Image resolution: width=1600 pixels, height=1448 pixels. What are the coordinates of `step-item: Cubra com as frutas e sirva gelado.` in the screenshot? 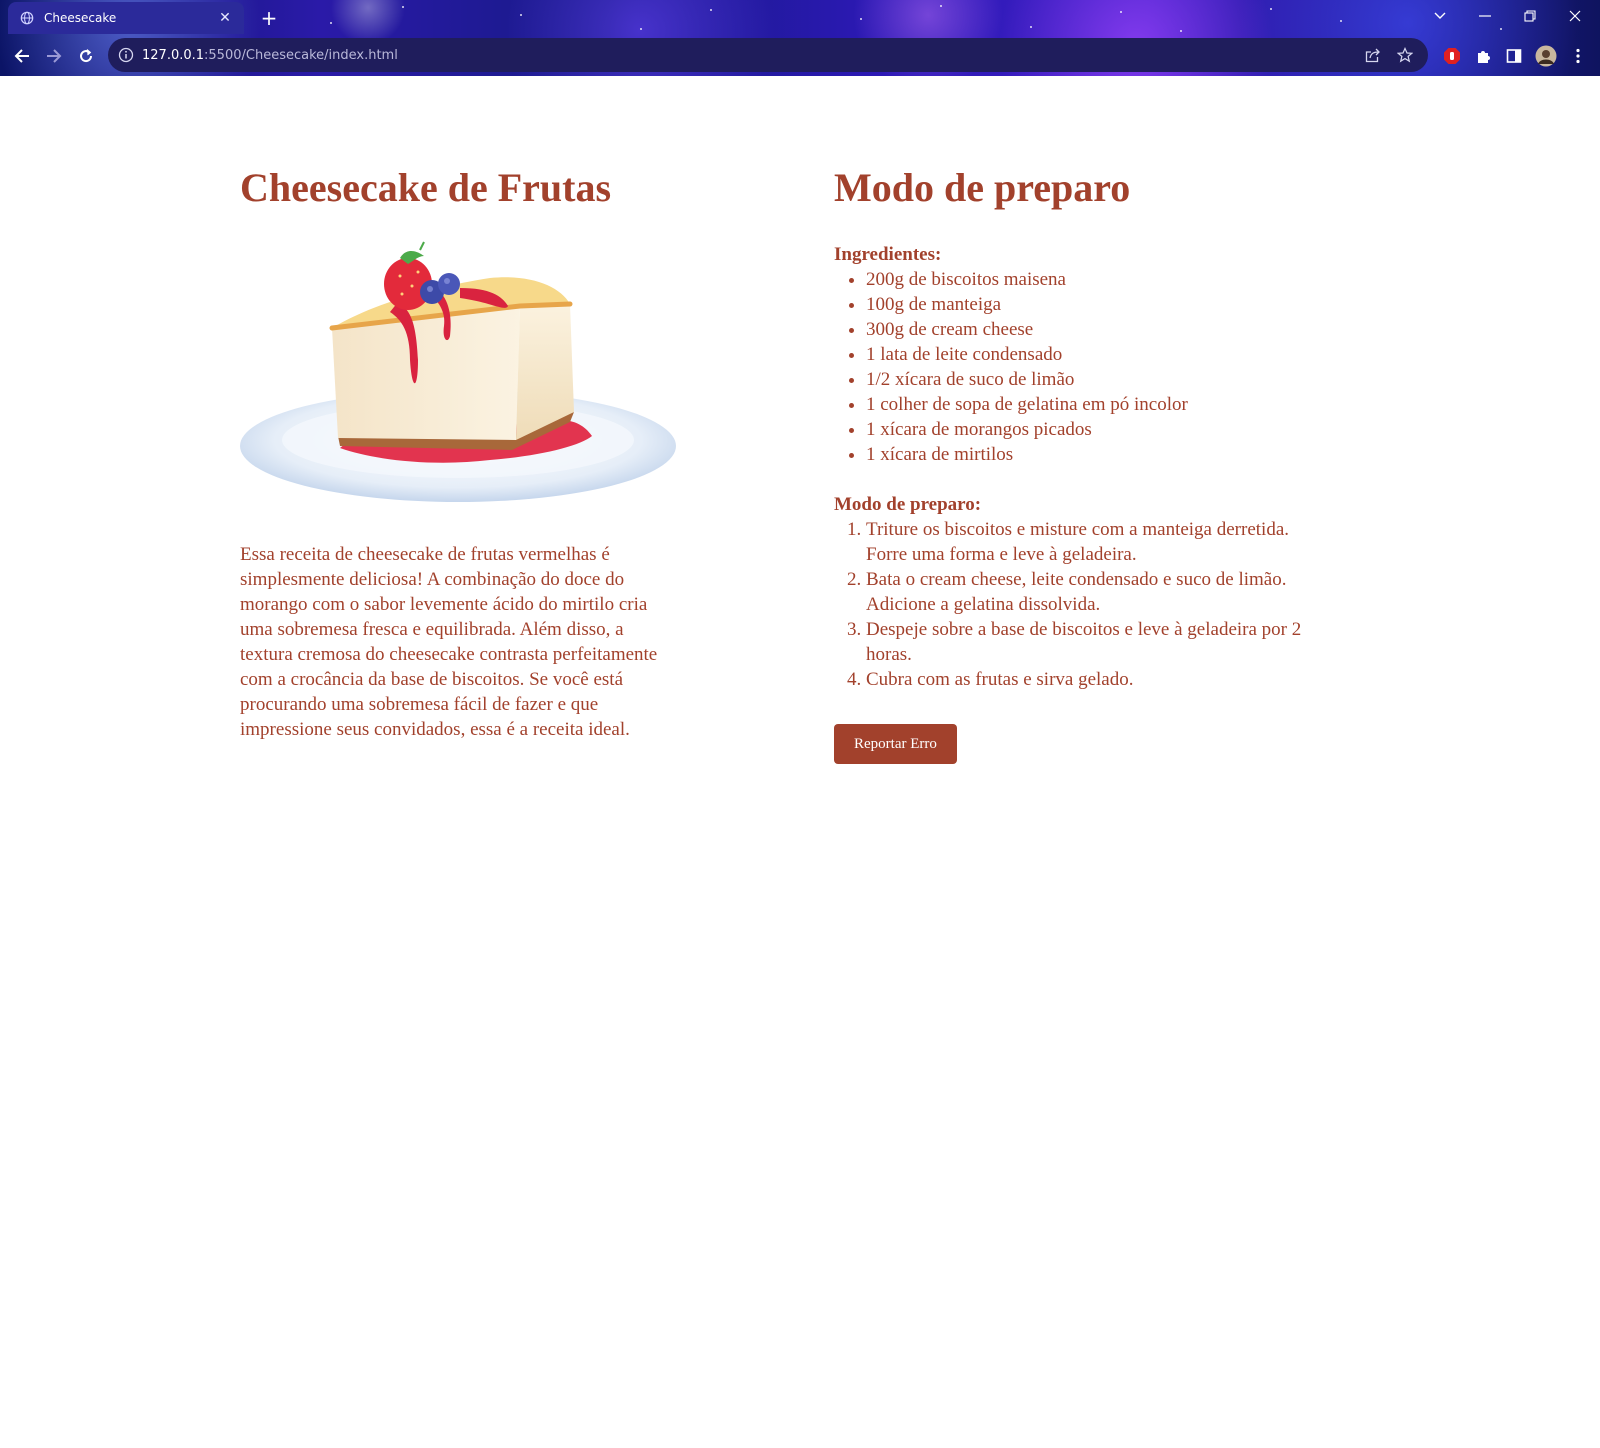 It's located at (1100, 679).